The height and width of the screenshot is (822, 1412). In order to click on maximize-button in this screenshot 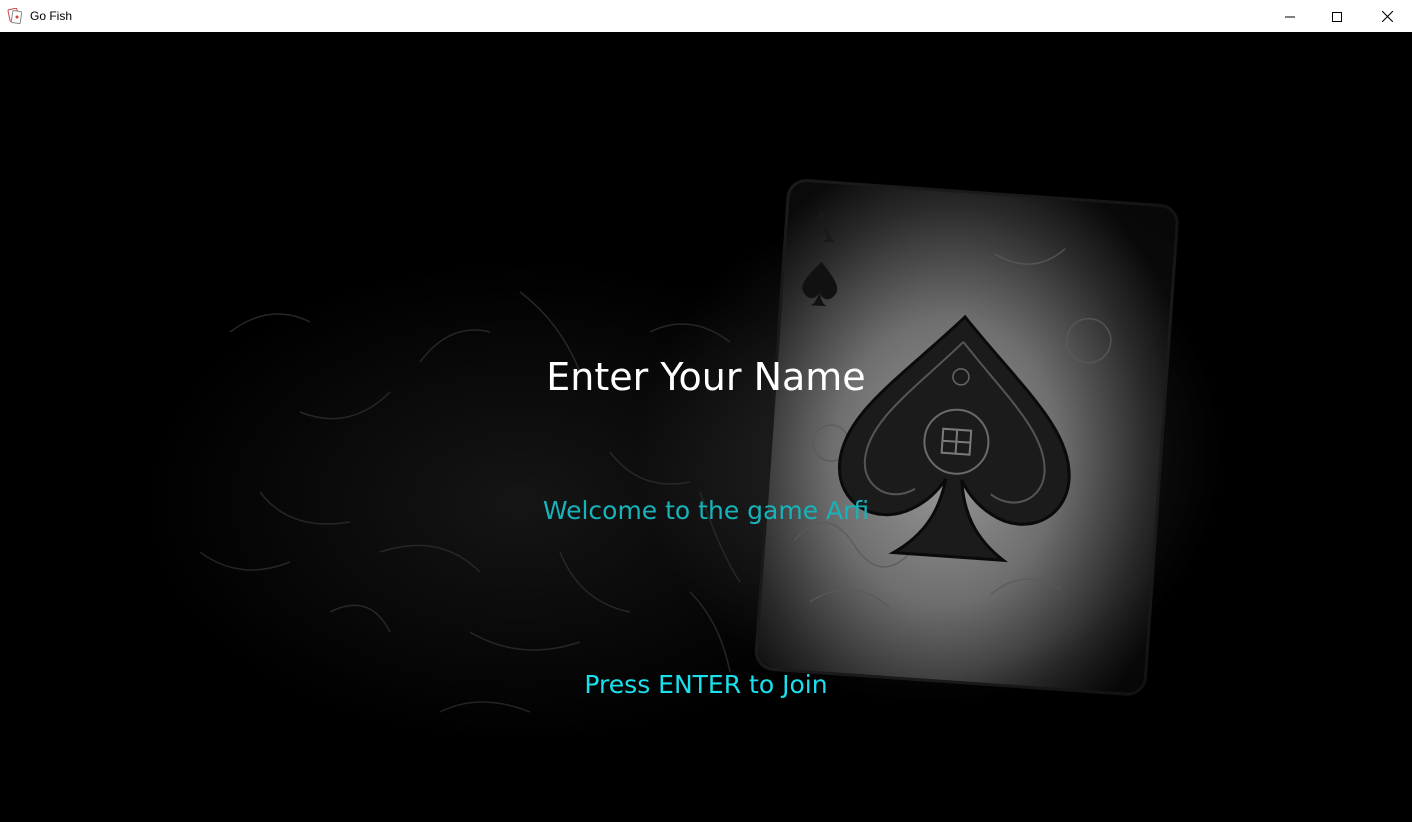, I will do `click(1337, 16)`.